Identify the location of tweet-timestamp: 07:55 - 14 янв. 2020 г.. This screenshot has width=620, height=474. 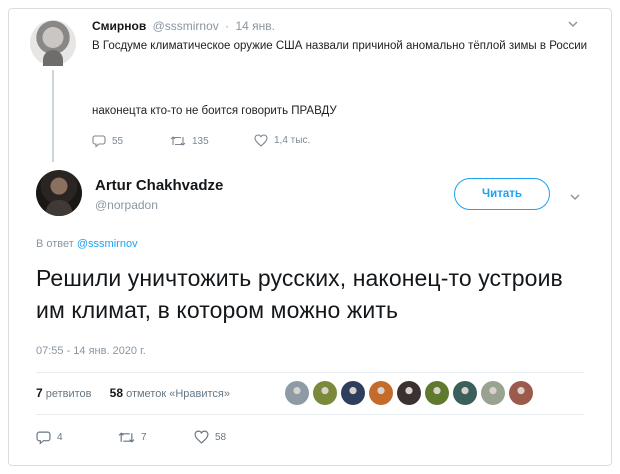
(91, 351).